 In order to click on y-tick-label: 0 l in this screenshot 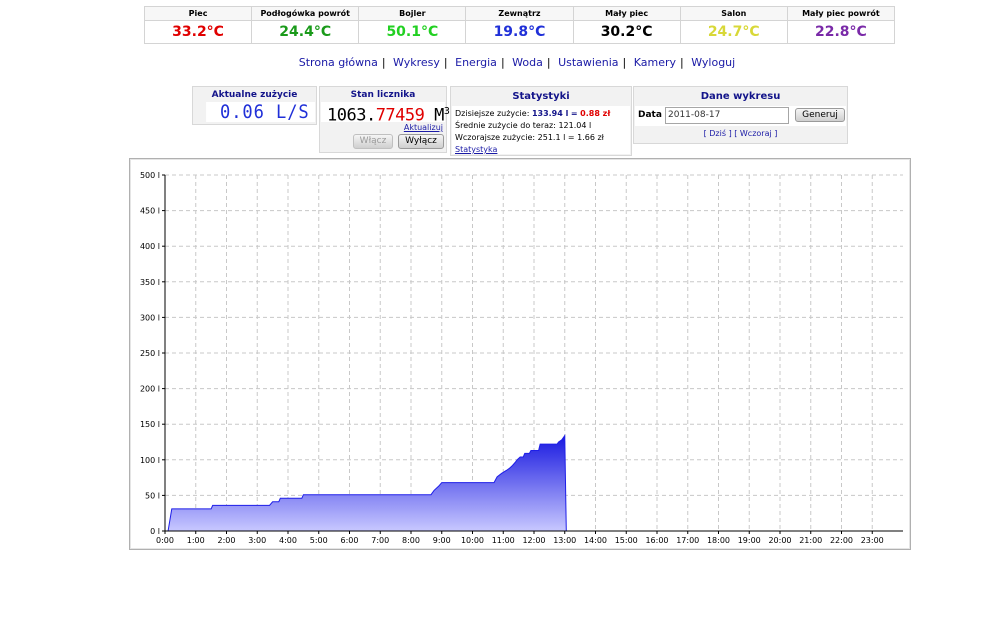, I will do `click(155, 531)`.